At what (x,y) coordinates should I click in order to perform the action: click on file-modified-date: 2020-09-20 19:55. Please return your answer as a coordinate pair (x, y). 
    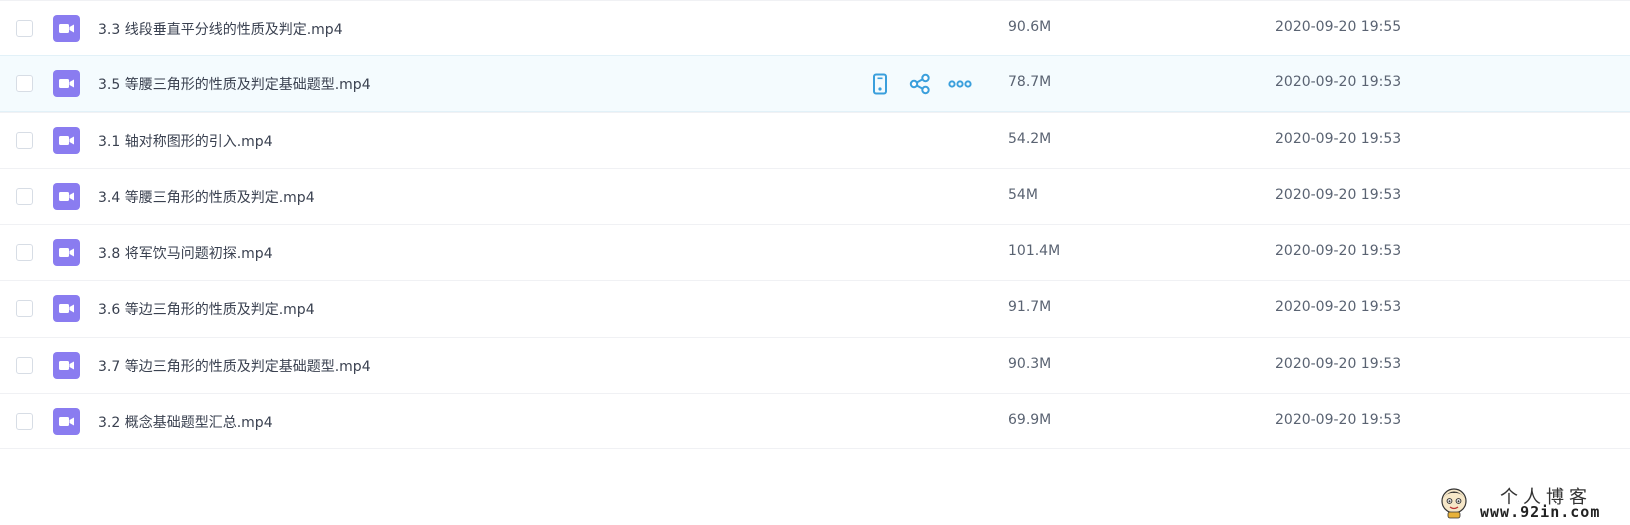
    Looking at the image, I should click on (1338, 27).